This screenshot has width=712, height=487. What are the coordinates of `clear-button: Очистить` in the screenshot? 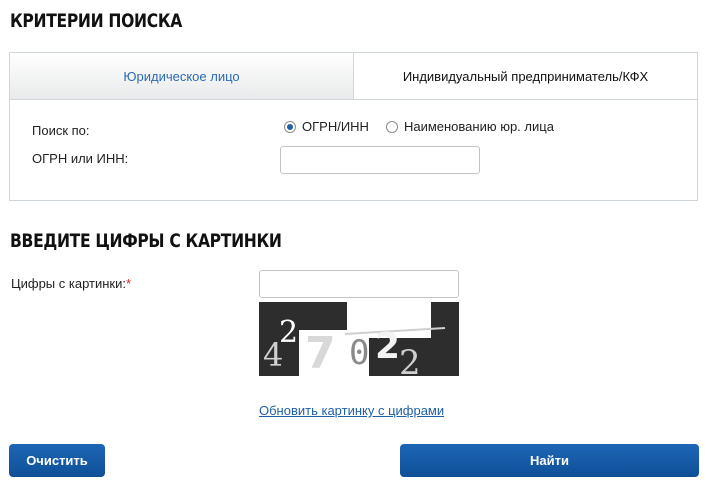 It's located at (57, 460).